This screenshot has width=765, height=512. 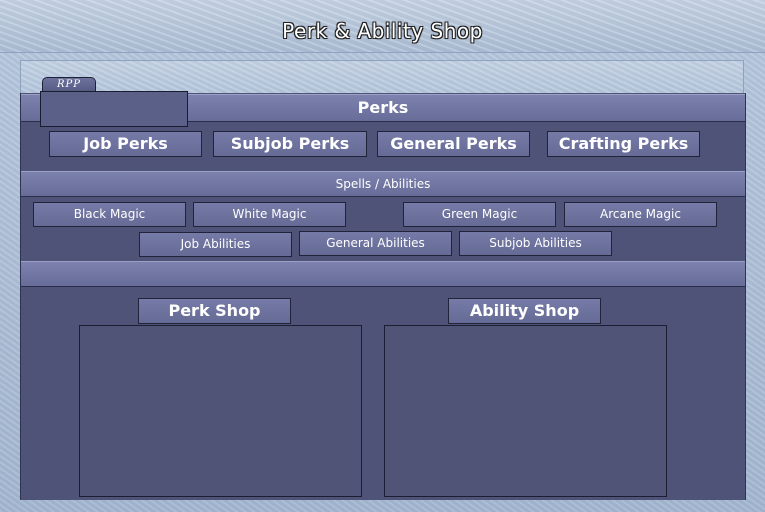 I want to click on ability-shop-list, so click(x=525, y=411).